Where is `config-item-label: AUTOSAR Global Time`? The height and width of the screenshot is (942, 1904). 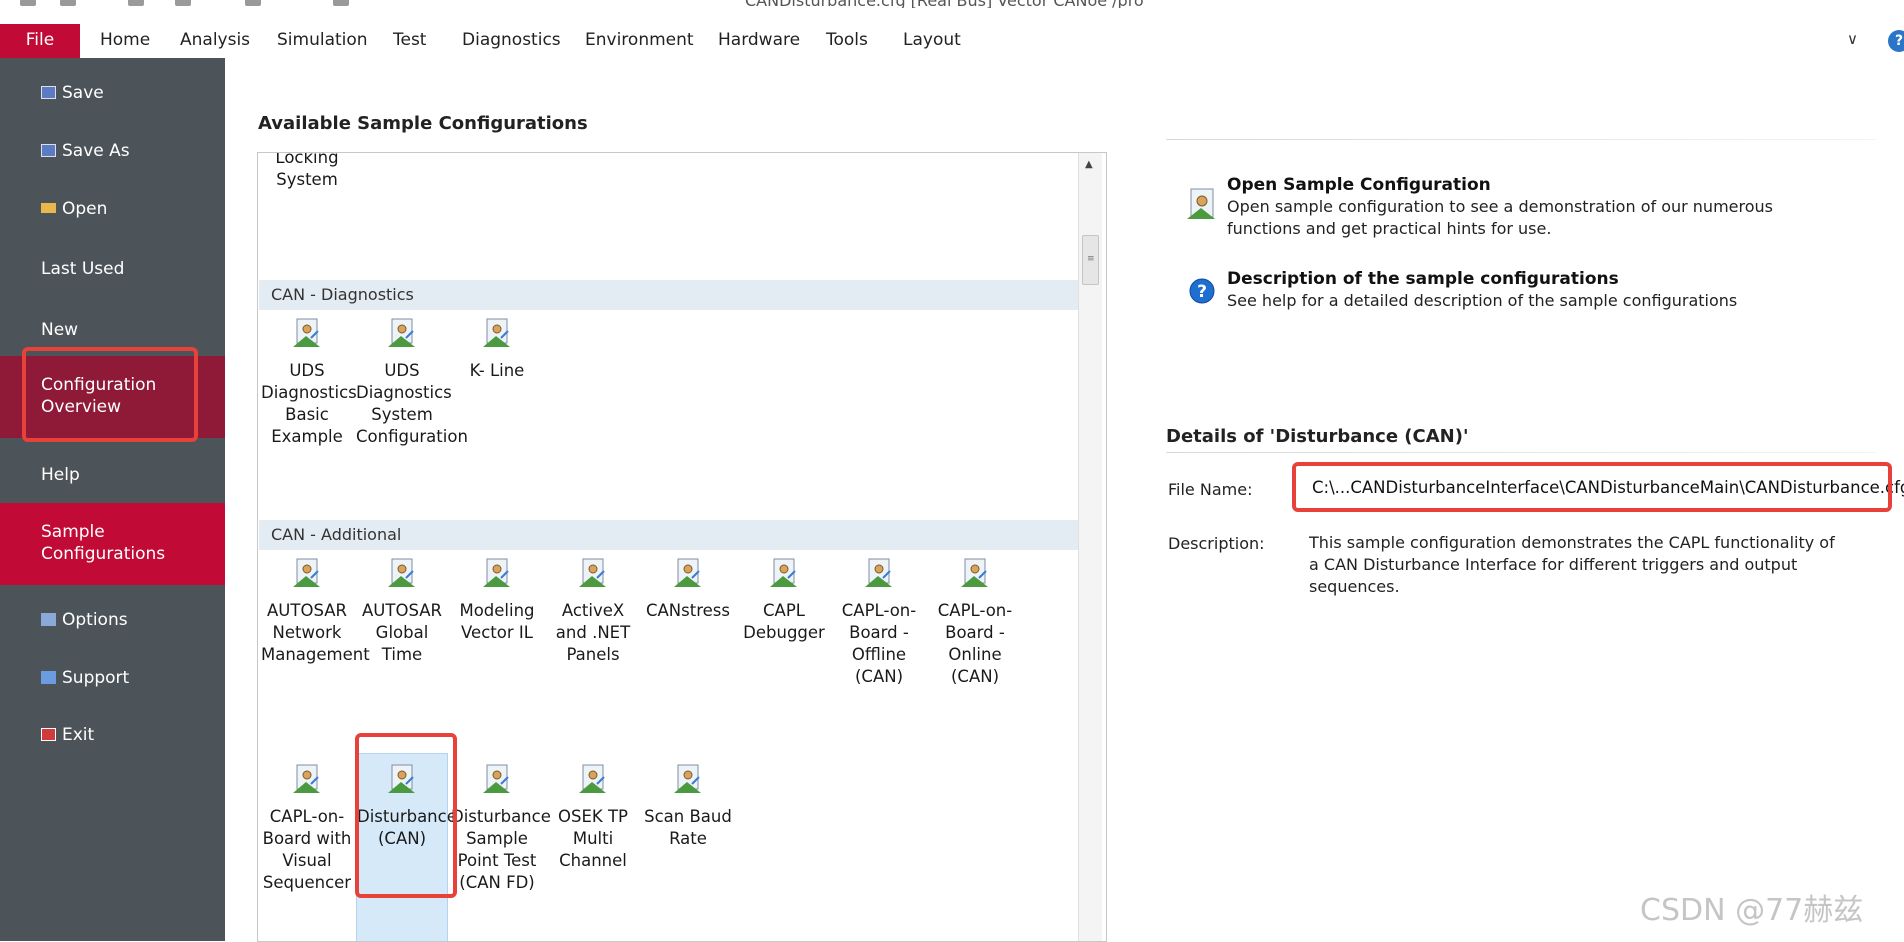 config-item-label: AUTOSAR Global Time is located at coordinates (402, 632).